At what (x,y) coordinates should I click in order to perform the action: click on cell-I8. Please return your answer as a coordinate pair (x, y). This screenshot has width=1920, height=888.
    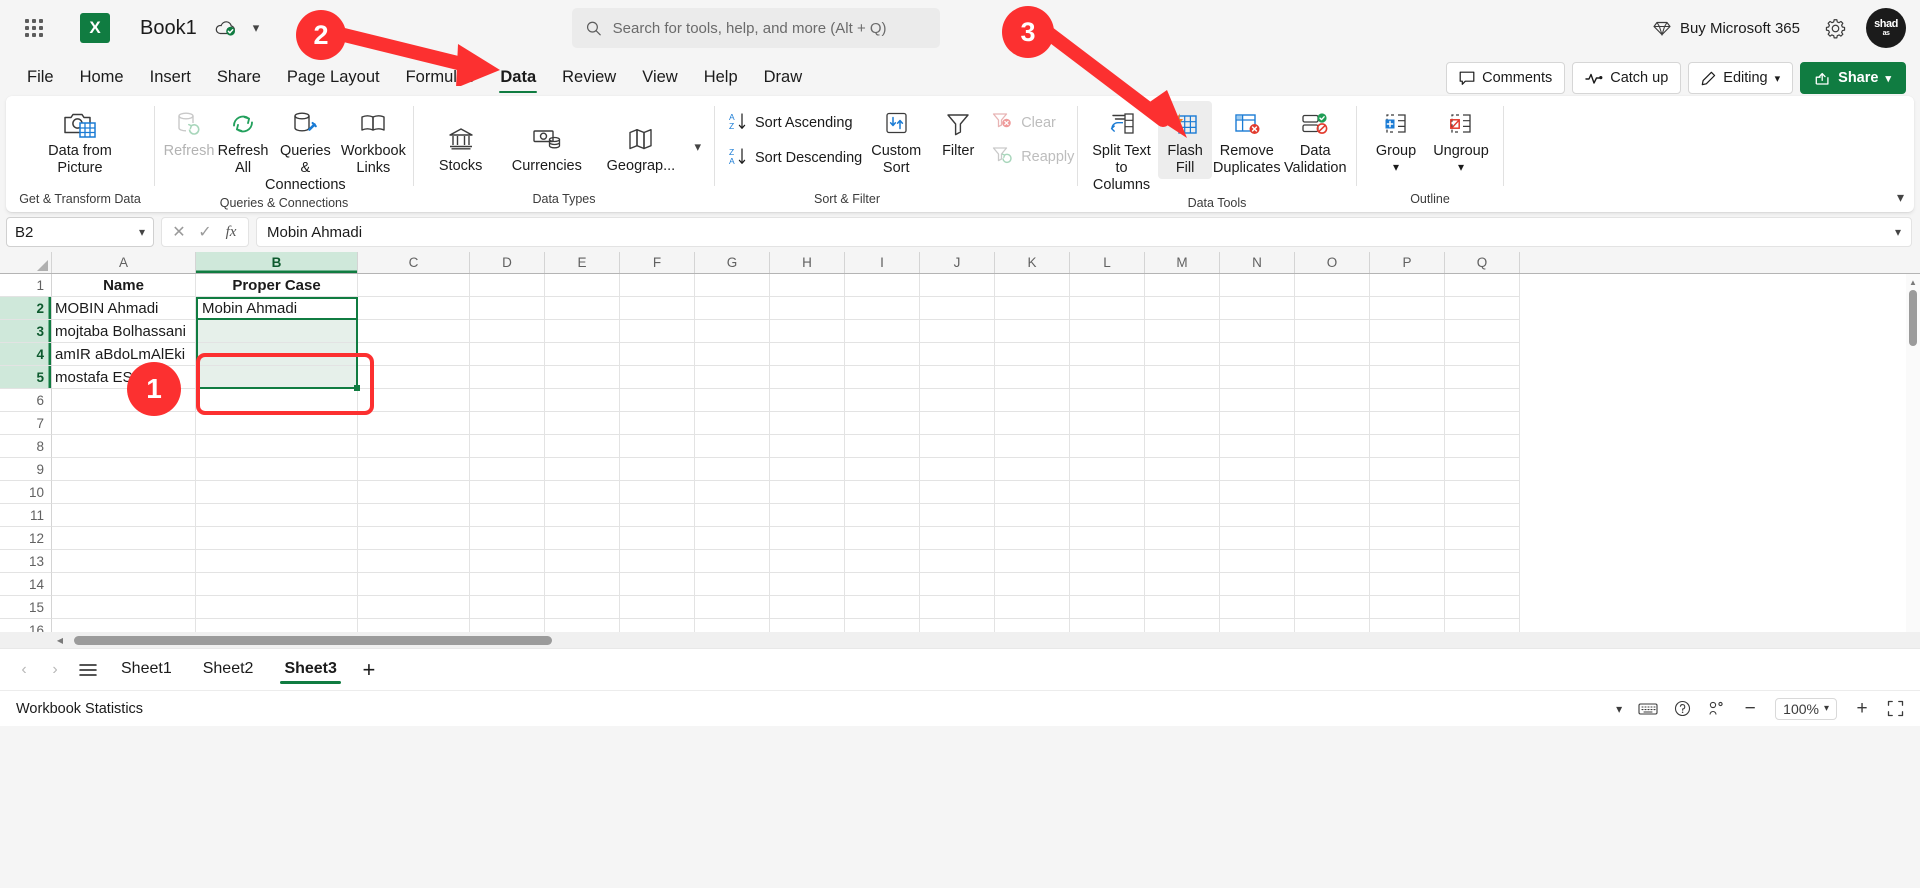
    Looking at the image, I should click on (882, 446).